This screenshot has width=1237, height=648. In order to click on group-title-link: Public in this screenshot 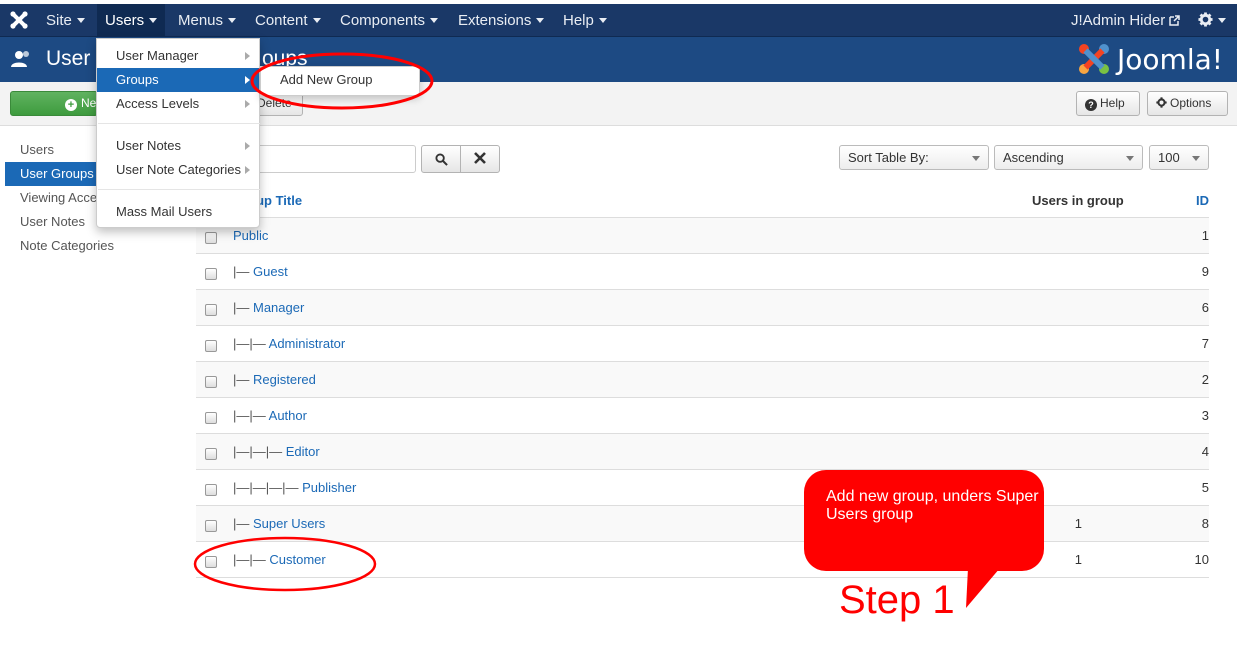, I will do `click(250, 235)`.